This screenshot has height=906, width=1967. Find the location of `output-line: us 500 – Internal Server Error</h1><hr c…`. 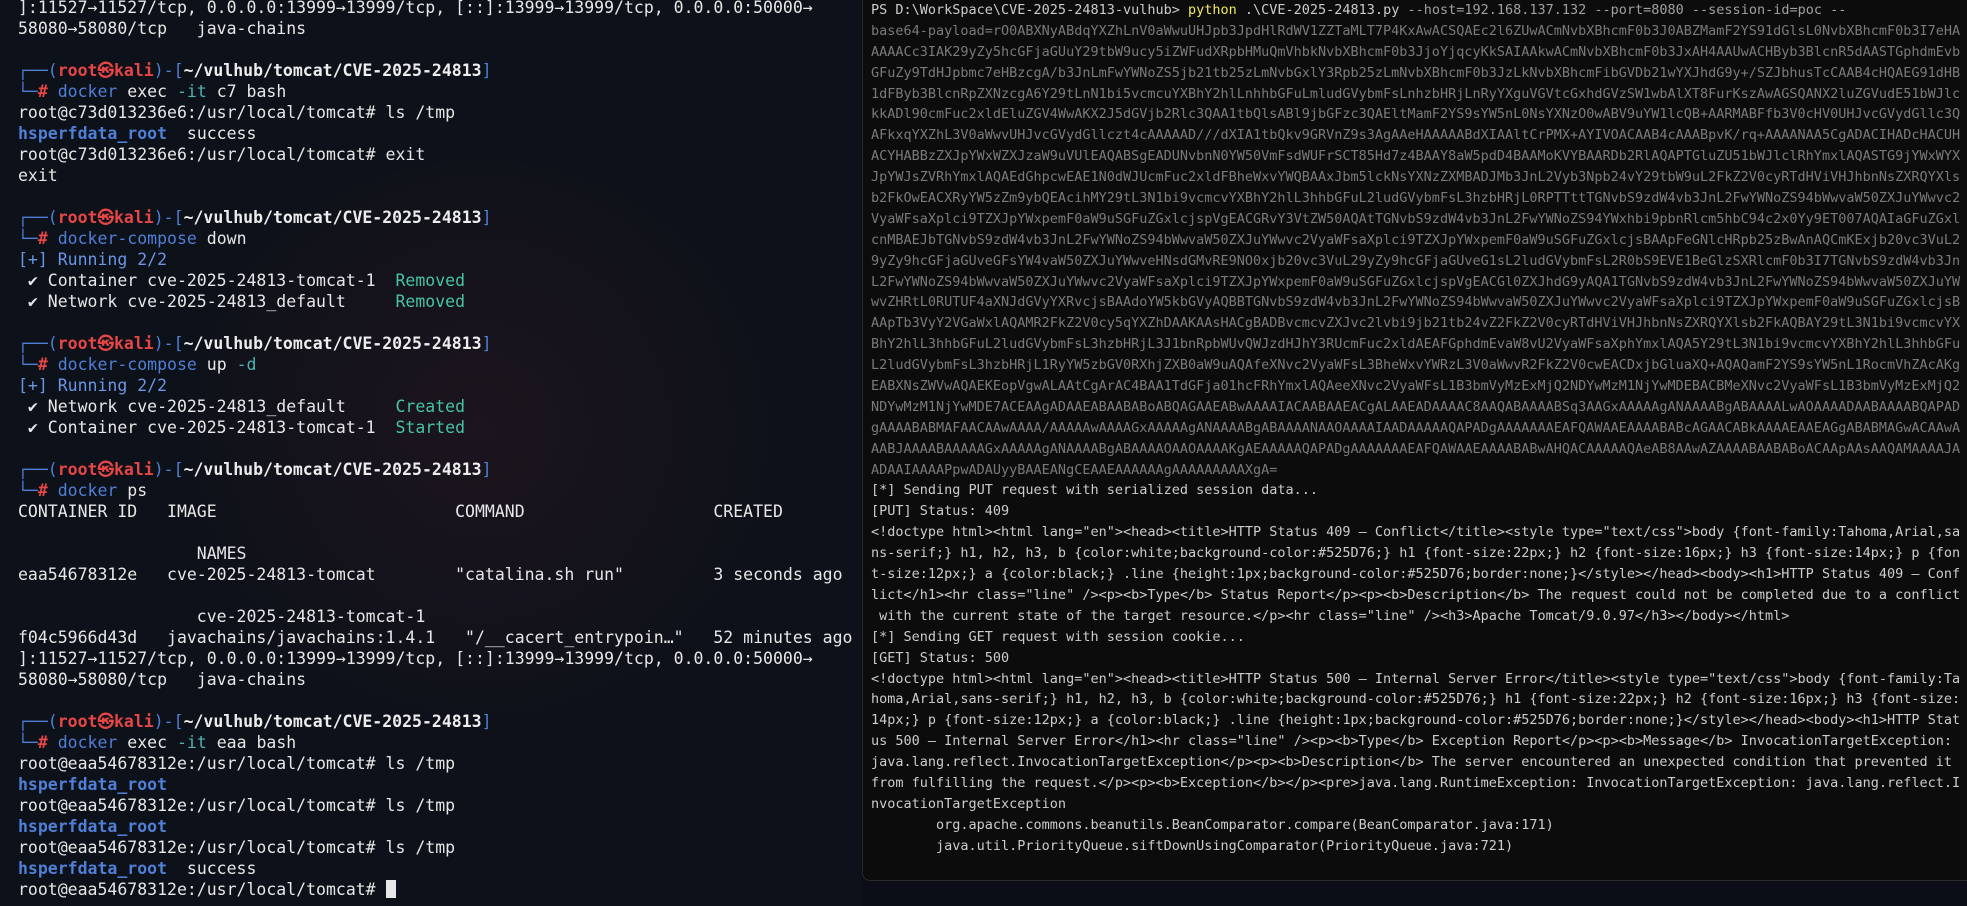

output-line: us 500 – Internal Server Error</h1><hr c… is located at coordinates (1415, 741).